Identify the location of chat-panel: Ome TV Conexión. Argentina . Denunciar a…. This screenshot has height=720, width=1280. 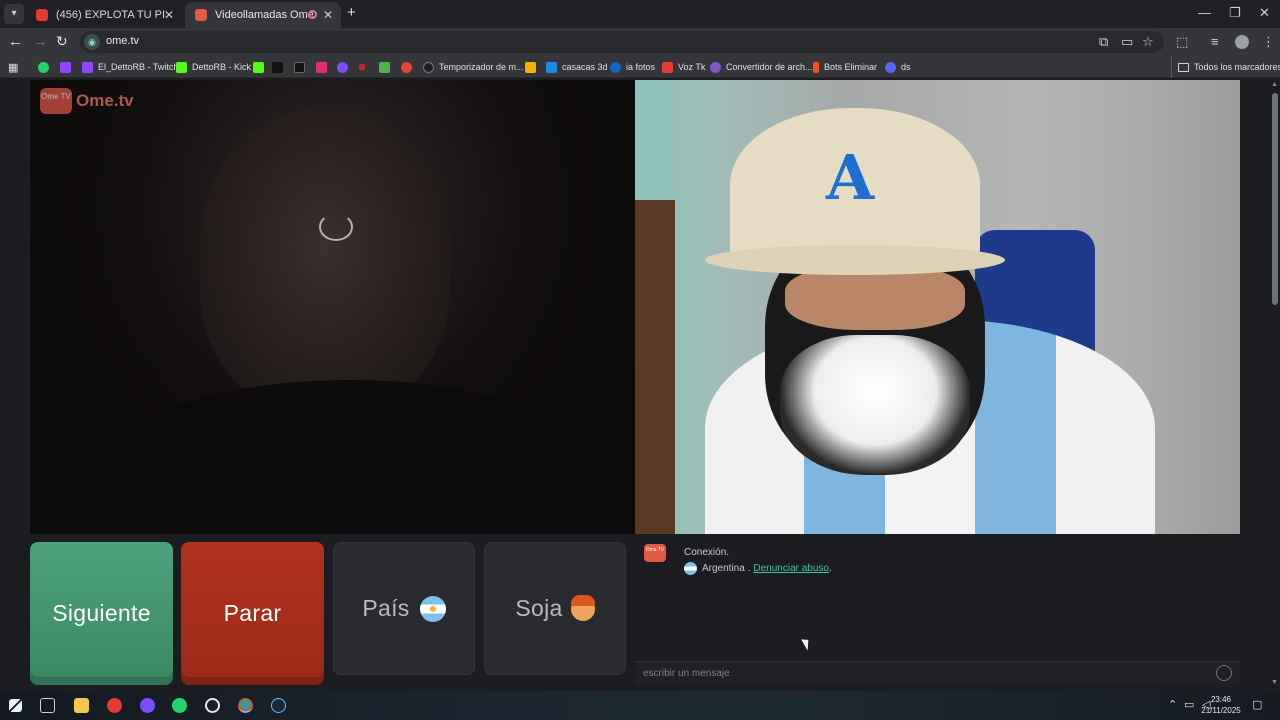
(937, 598).